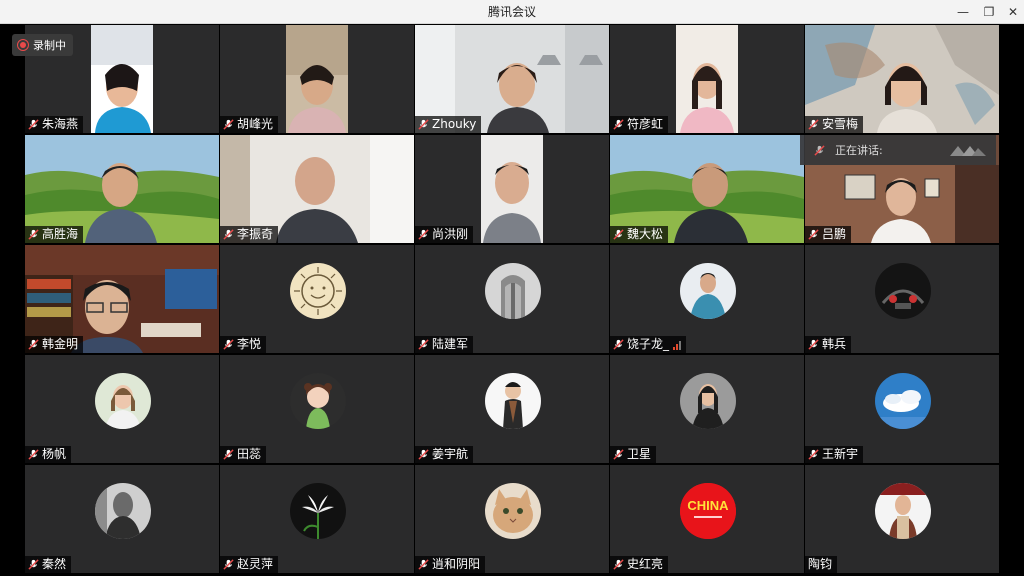 The height and width of the screenshot is (576, 1024). Describe the element at coordinates (512, 409) in the screenshot. I see `participant-tile: 姜宇航` at that location.